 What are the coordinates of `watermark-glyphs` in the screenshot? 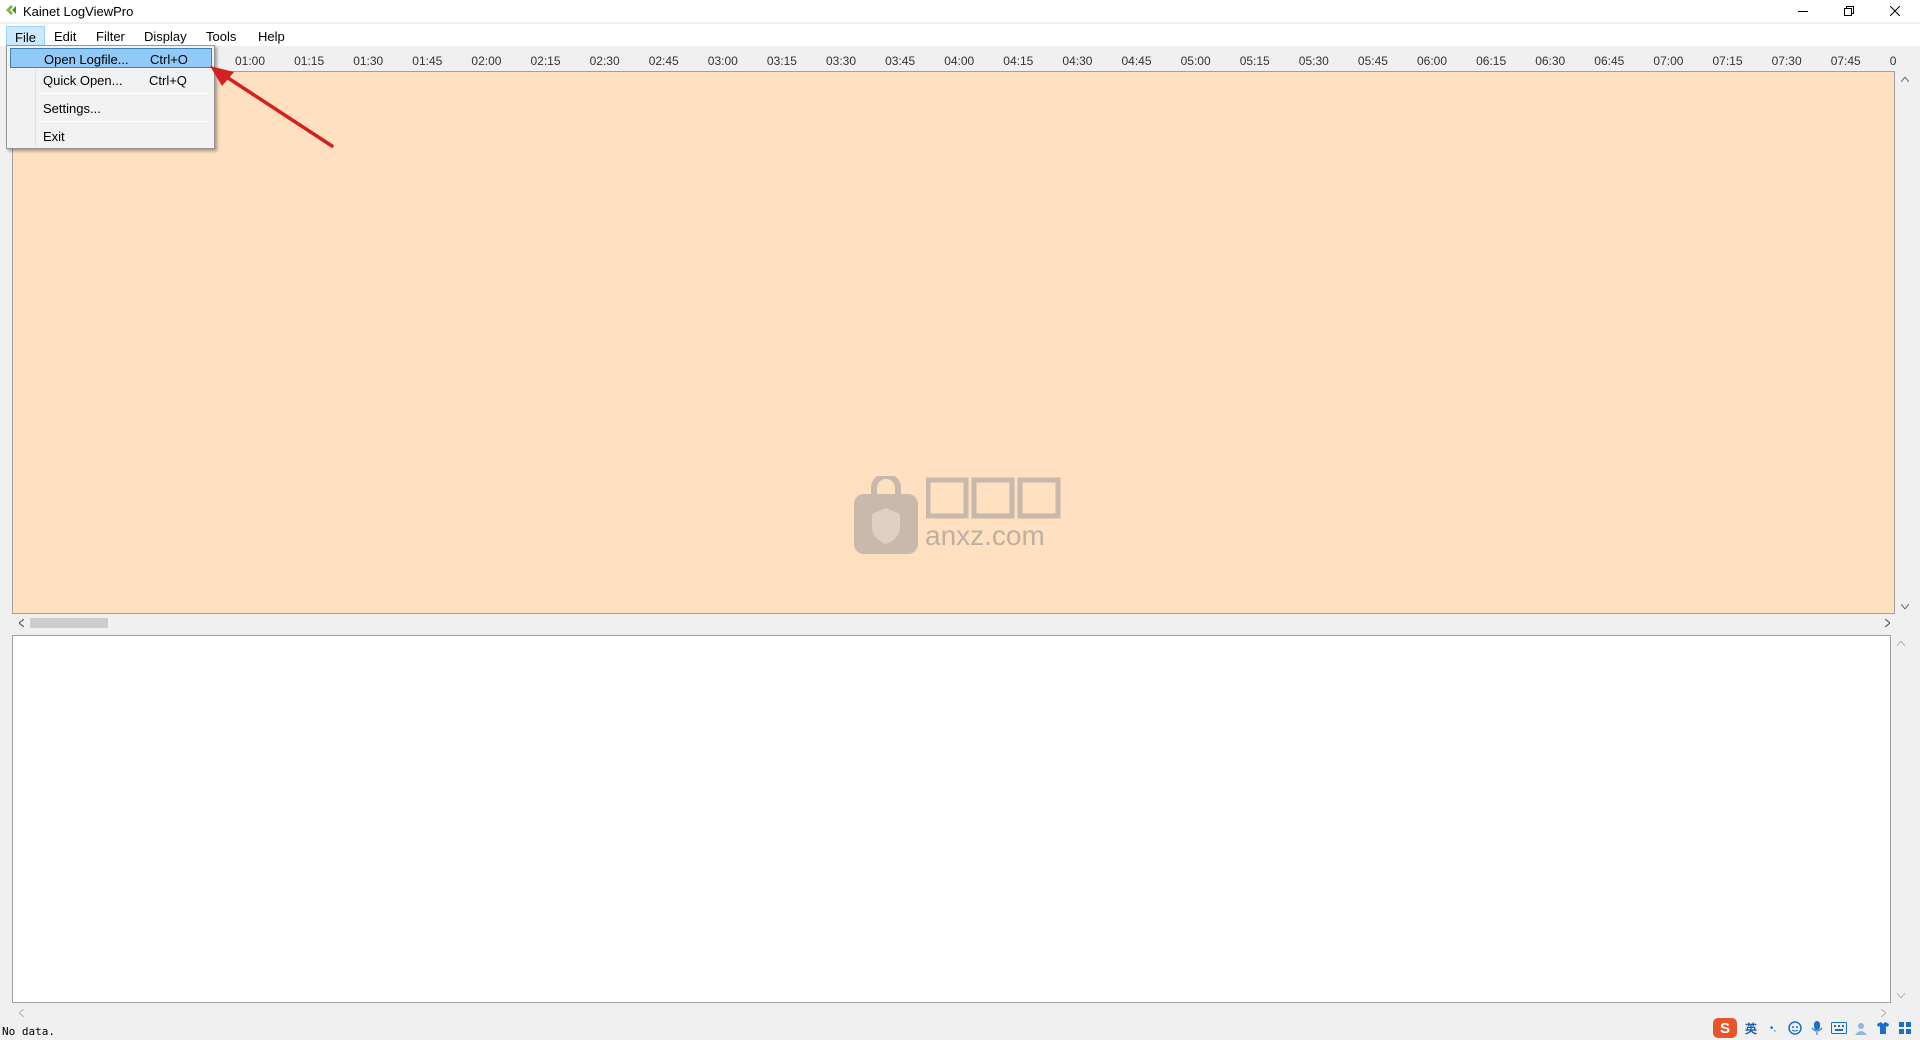 It's located at (993, 498).